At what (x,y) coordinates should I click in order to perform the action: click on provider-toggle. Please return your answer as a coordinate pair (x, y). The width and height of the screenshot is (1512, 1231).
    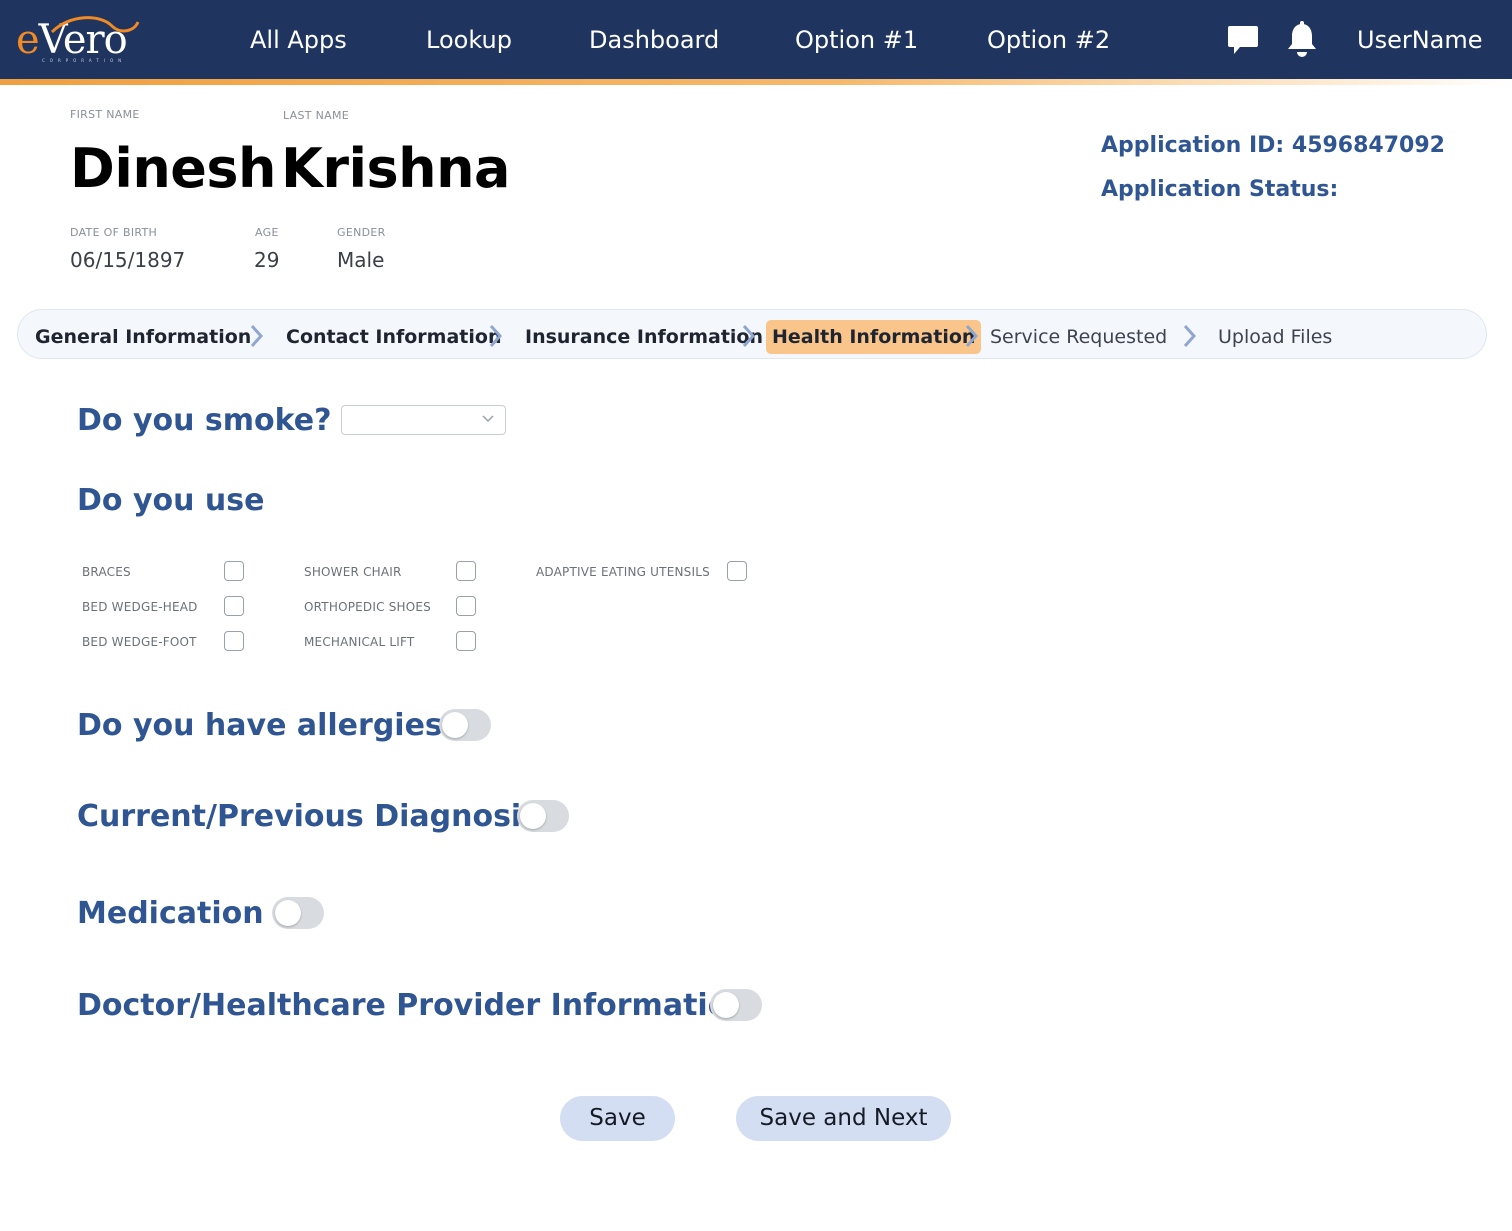
    Looking at the image, I should click on (736, 1005).